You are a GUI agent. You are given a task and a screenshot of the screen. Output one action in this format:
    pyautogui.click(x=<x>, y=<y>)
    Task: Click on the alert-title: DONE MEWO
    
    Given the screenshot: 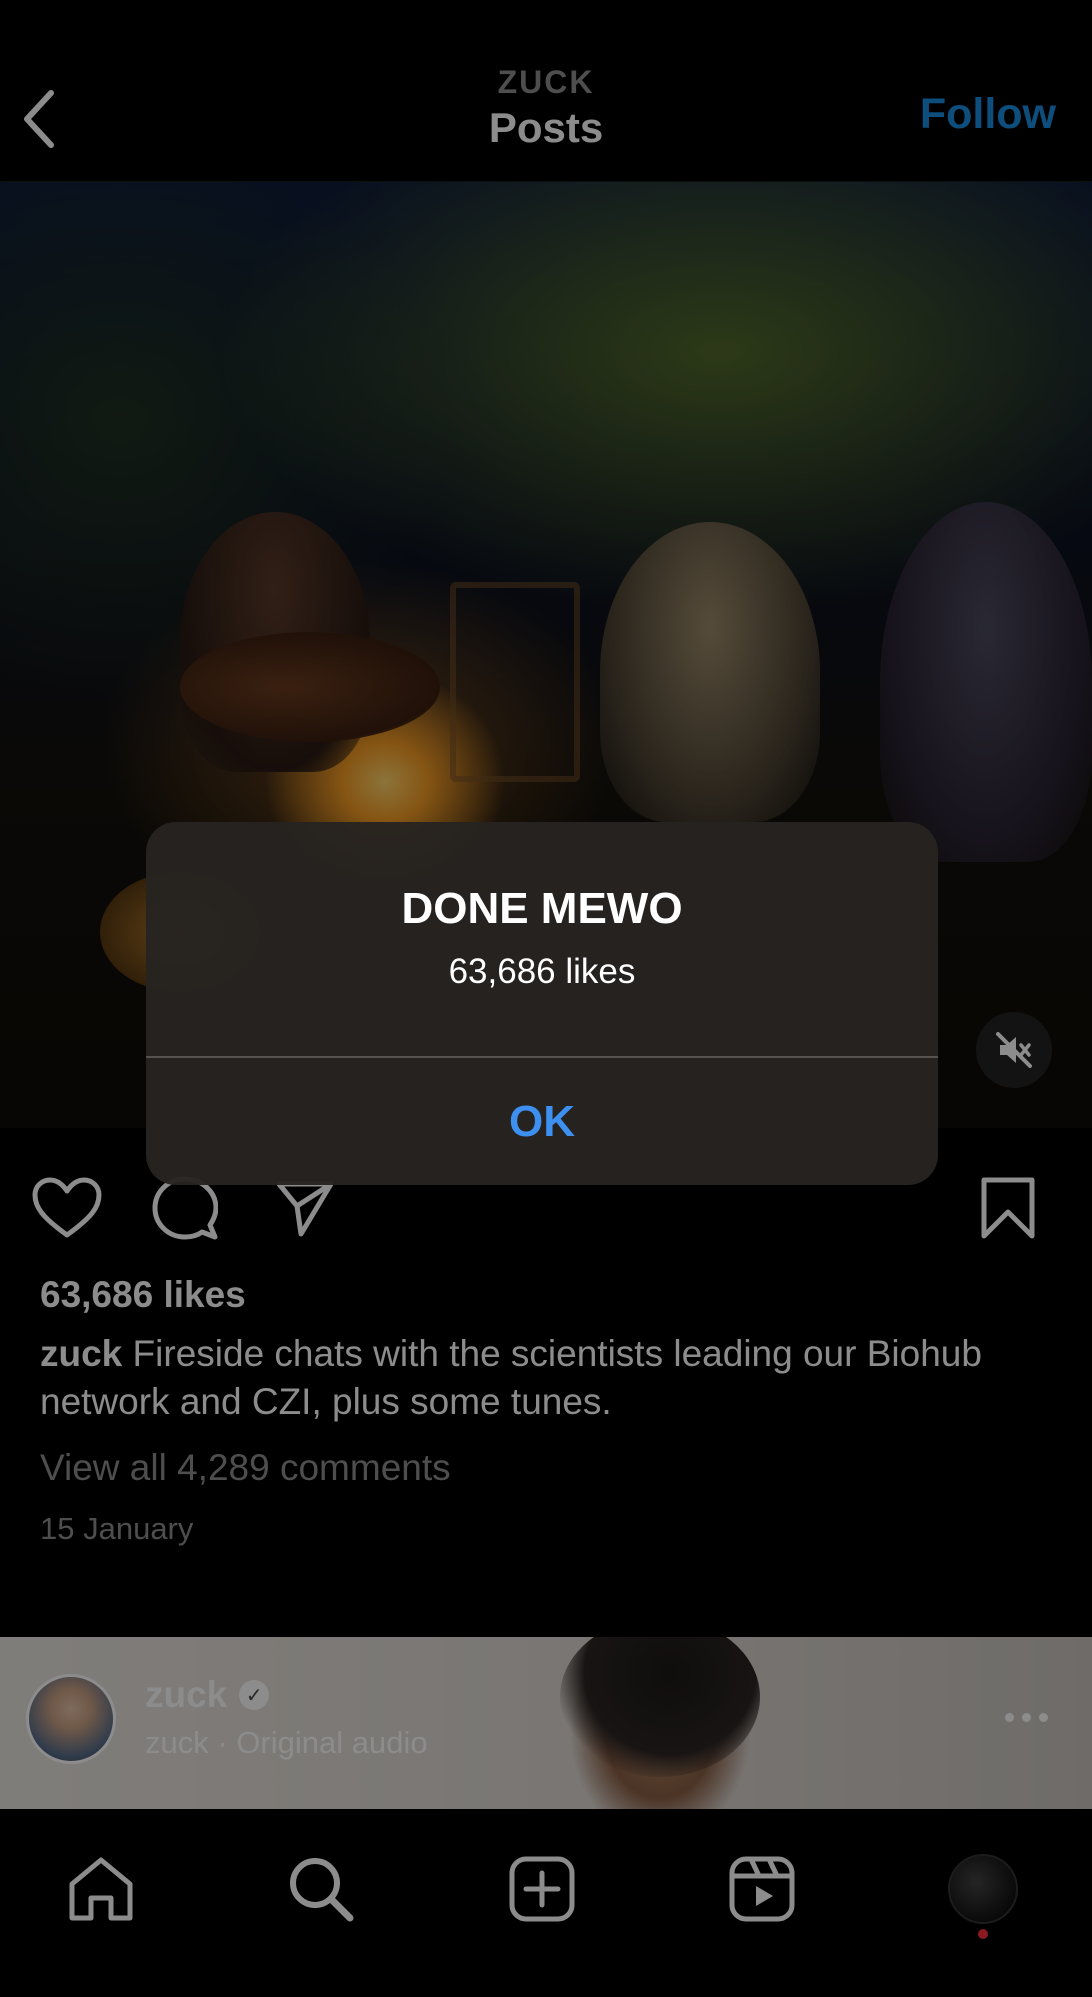 What is the action you would take?
    pyautogui.click(x=542, y=908)
    